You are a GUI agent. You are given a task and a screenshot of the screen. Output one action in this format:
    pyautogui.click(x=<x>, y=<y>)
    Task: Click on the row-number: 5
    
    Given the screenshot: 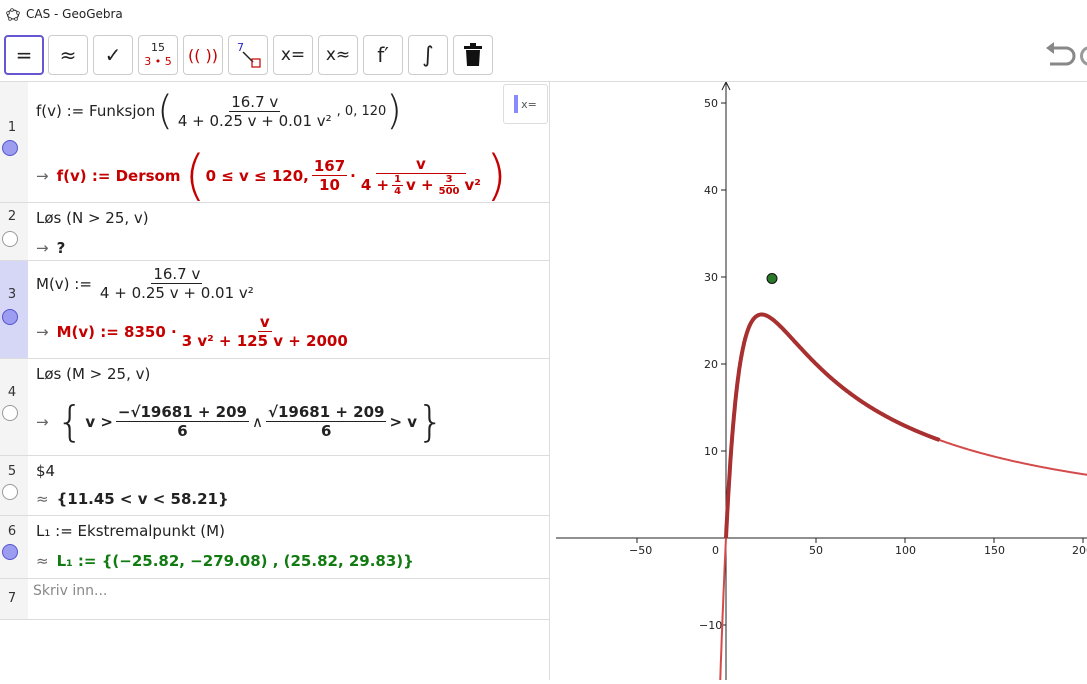 What is the action you would take?
    pyautogui.click(x=12, y=471)
    